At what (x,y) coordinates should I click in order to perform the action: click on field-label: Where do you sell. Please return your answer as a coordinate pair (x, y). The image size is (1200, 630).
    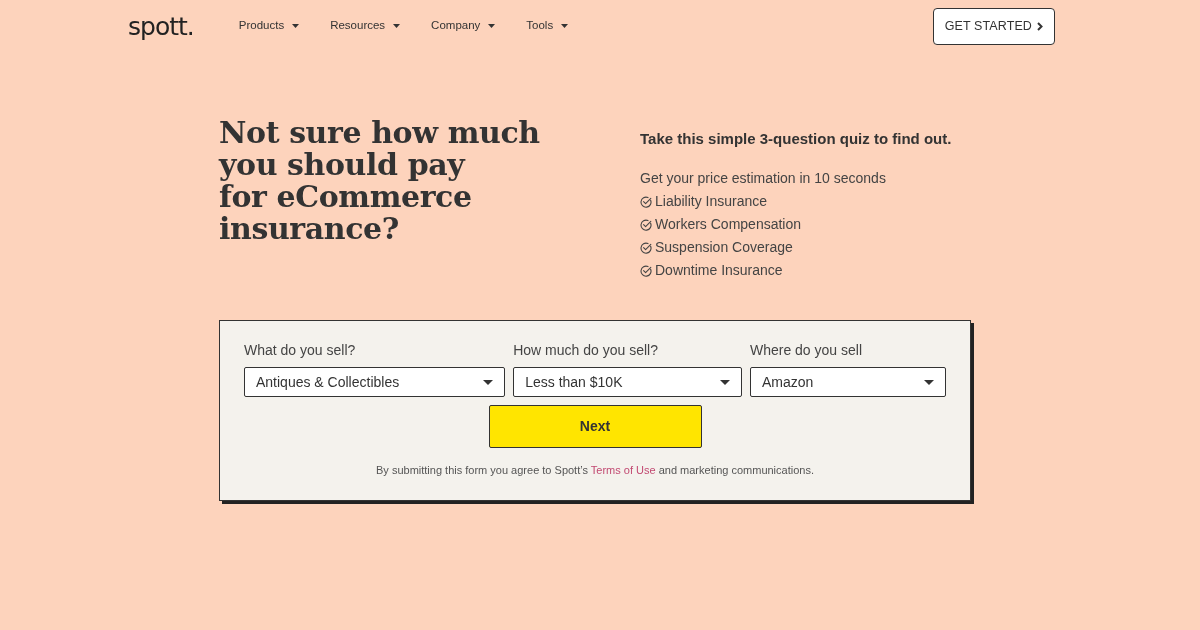
    Looking at the image, I should click on (806, 350).